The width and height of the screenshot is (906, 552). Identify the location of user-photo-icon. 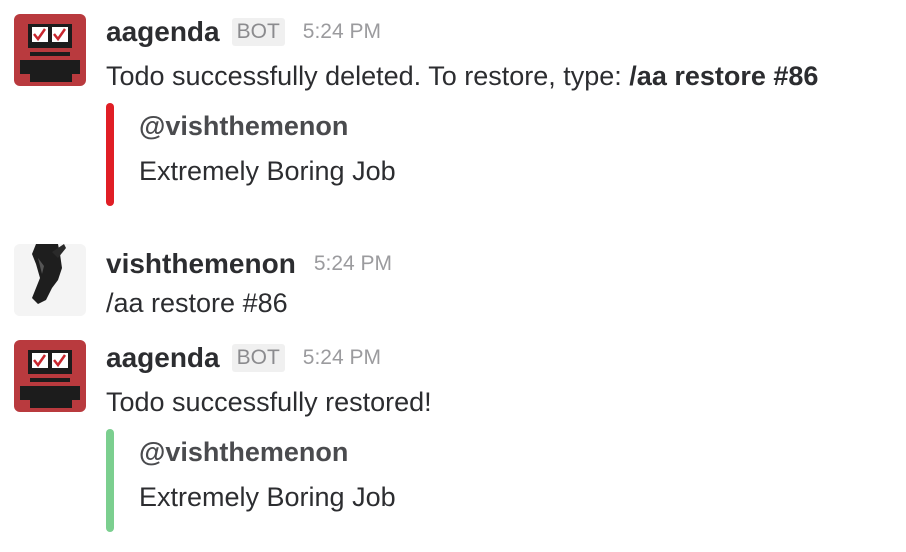
(50, 280).